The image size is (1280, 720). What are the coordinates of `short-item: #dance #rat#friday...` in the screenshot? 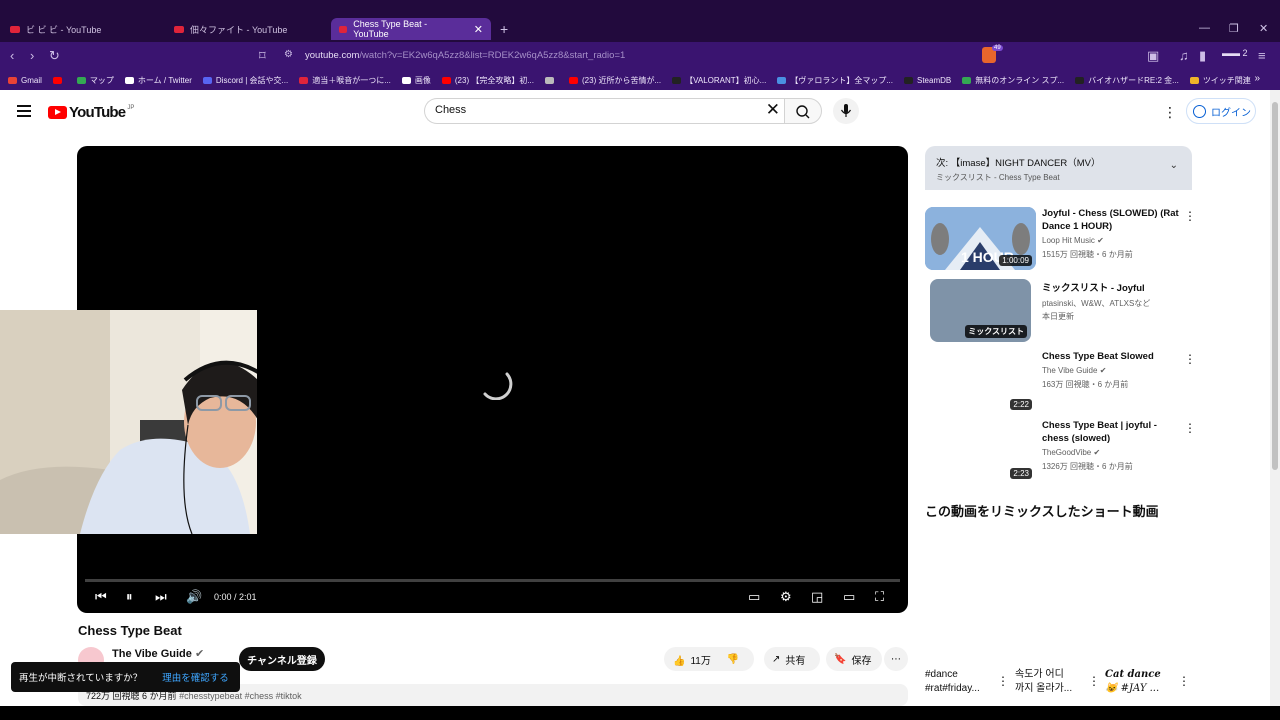 It's located at (952, 682).